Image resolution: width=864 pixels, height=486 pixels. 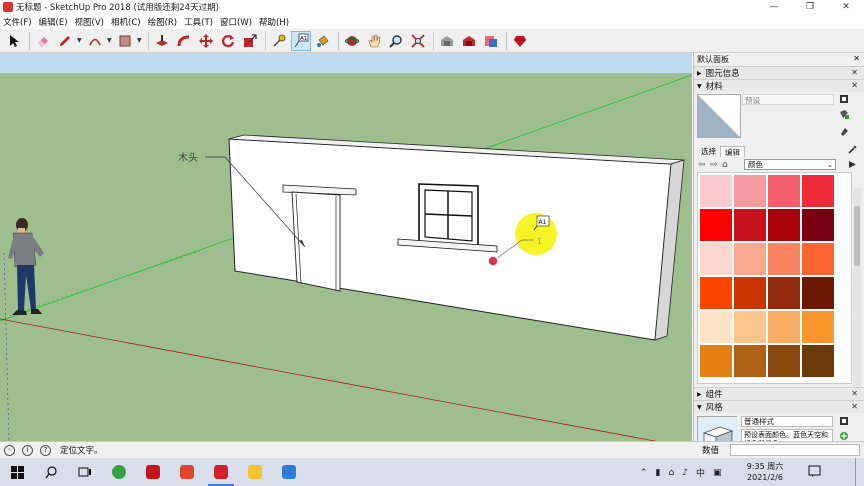 I want to click on menu-window: 窗口(W), so click(x=236, y=22).